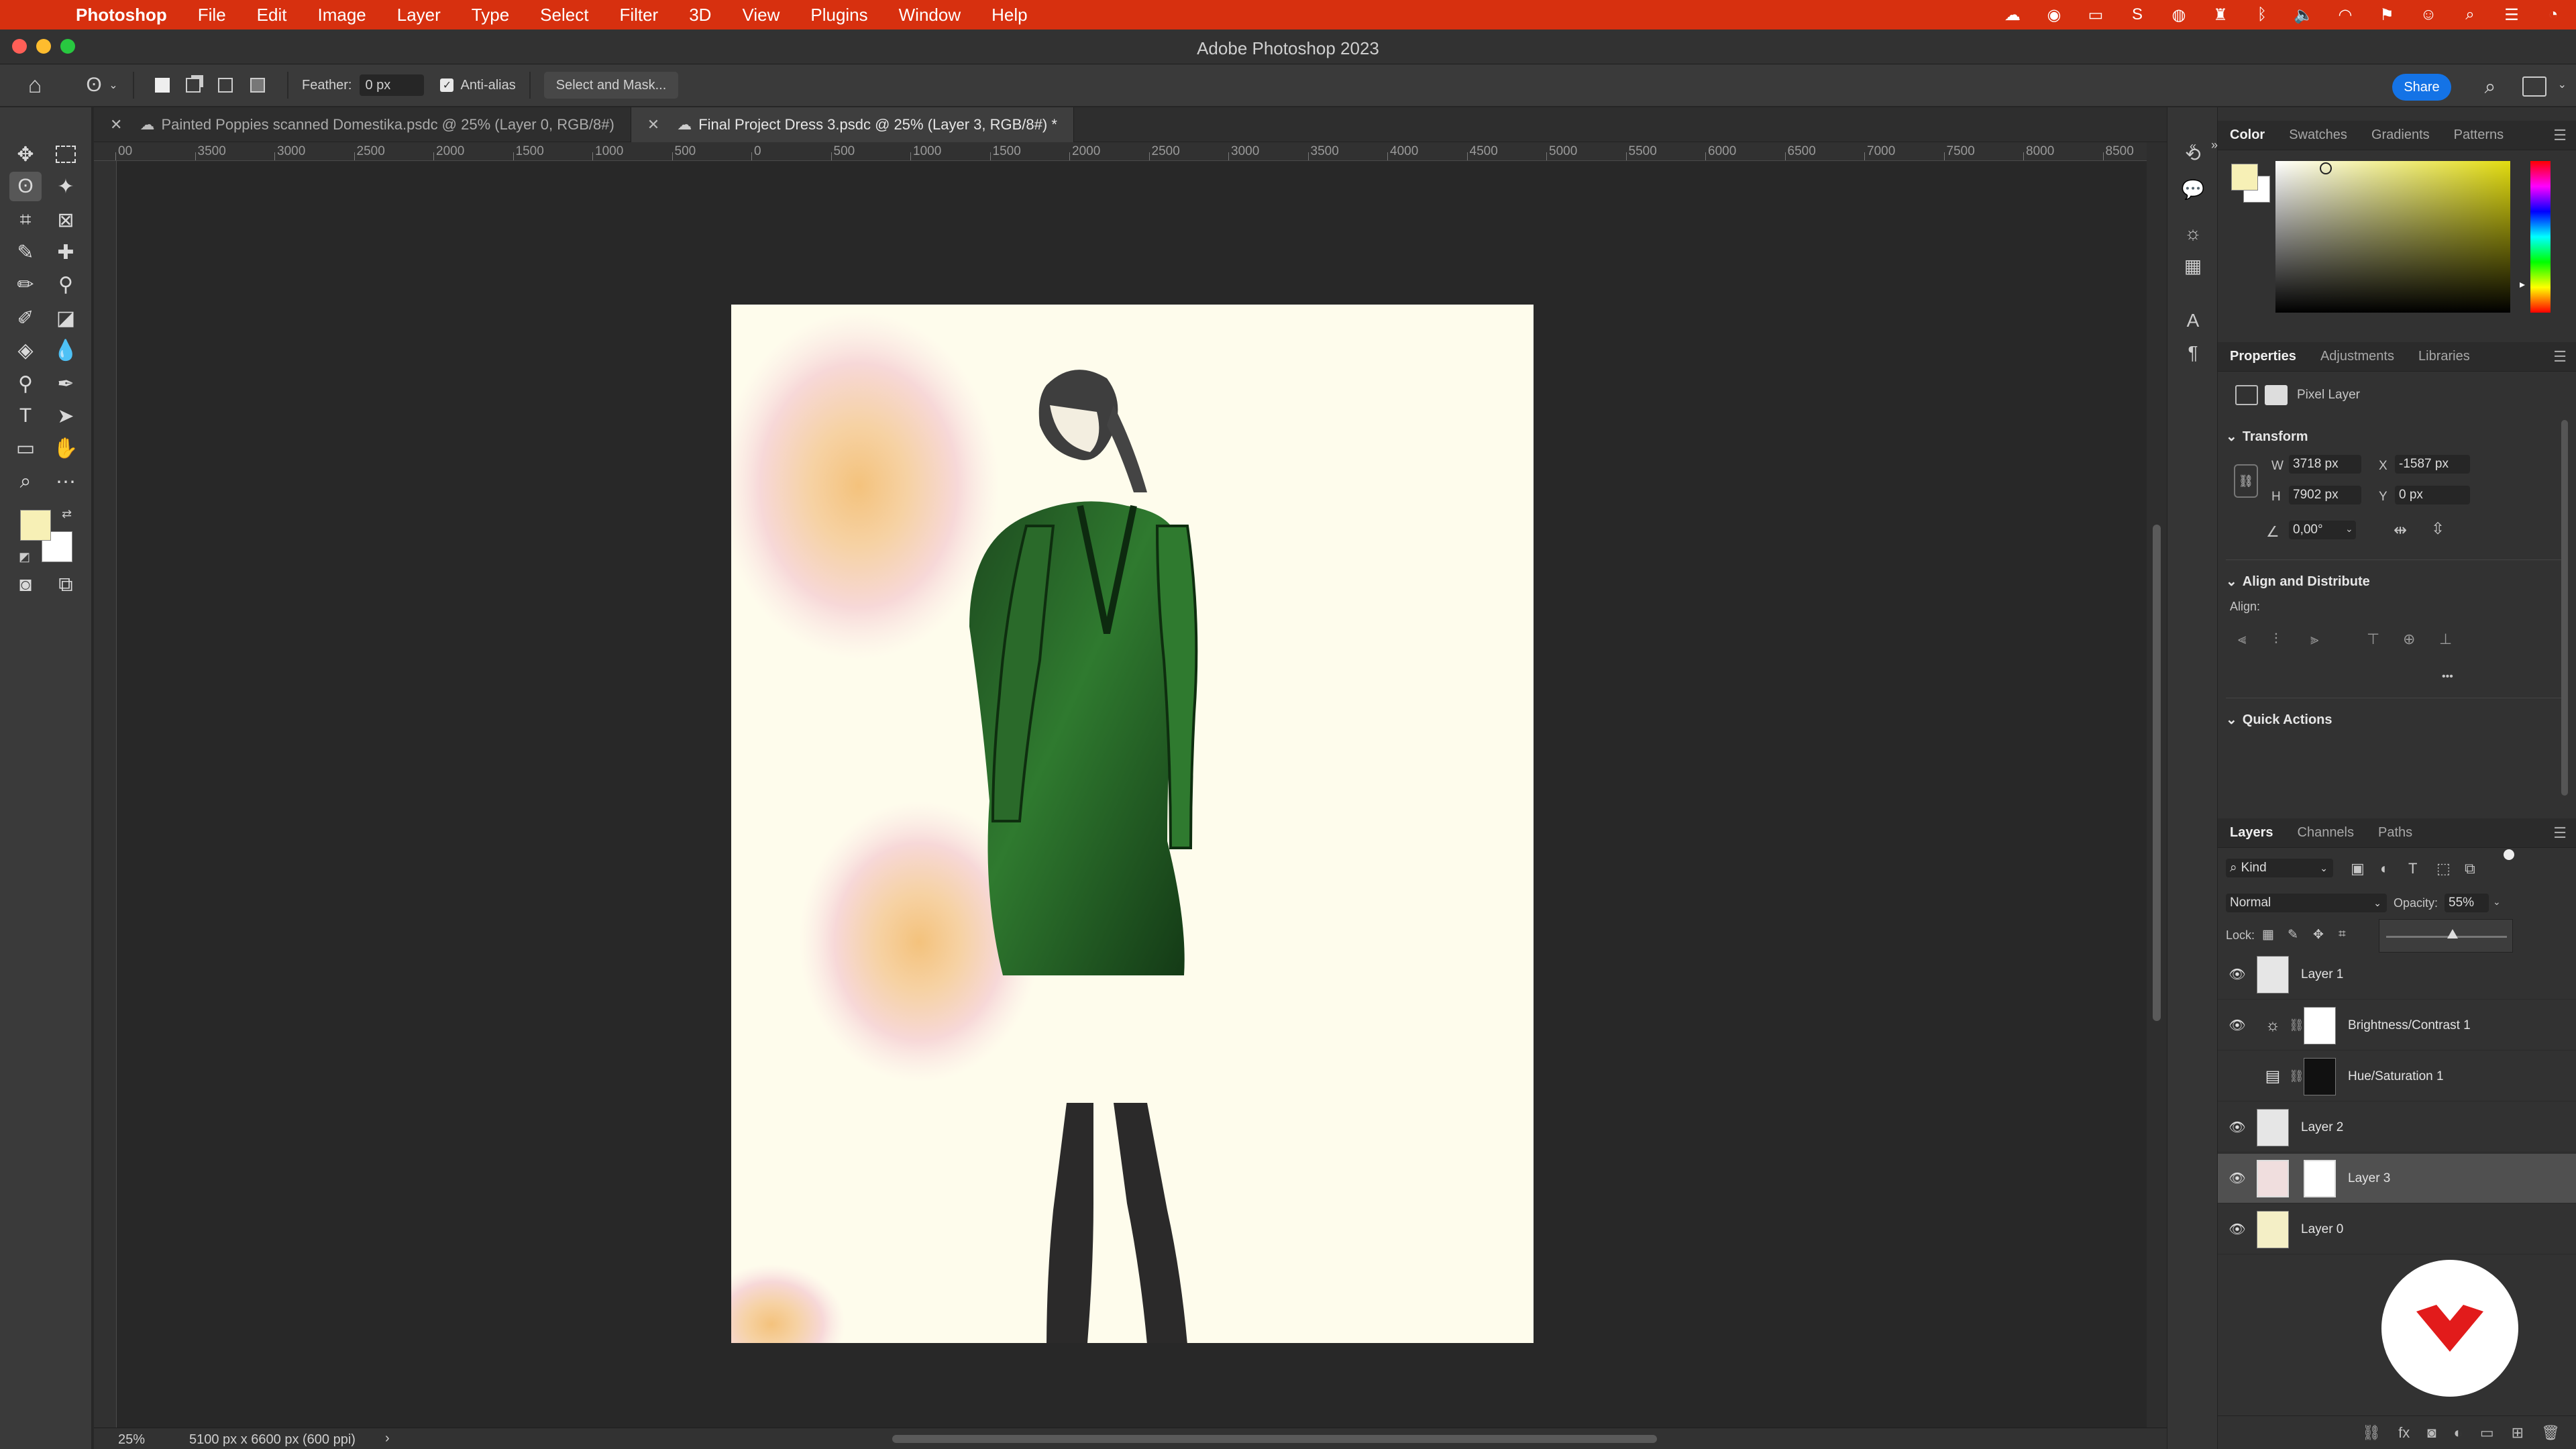 The image size is (2576, 1449). What do you see at coordinates (2296, 1076) in the screenshot?
I see `mask-link-icon: ⛓` at bounding box center [2296, 1076].